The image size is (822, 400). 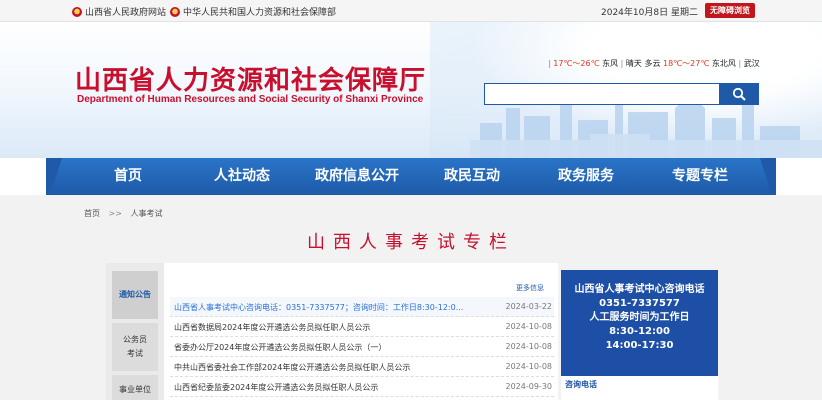 I want to click on wind-2: 东北风, so click(x=723, y=63).